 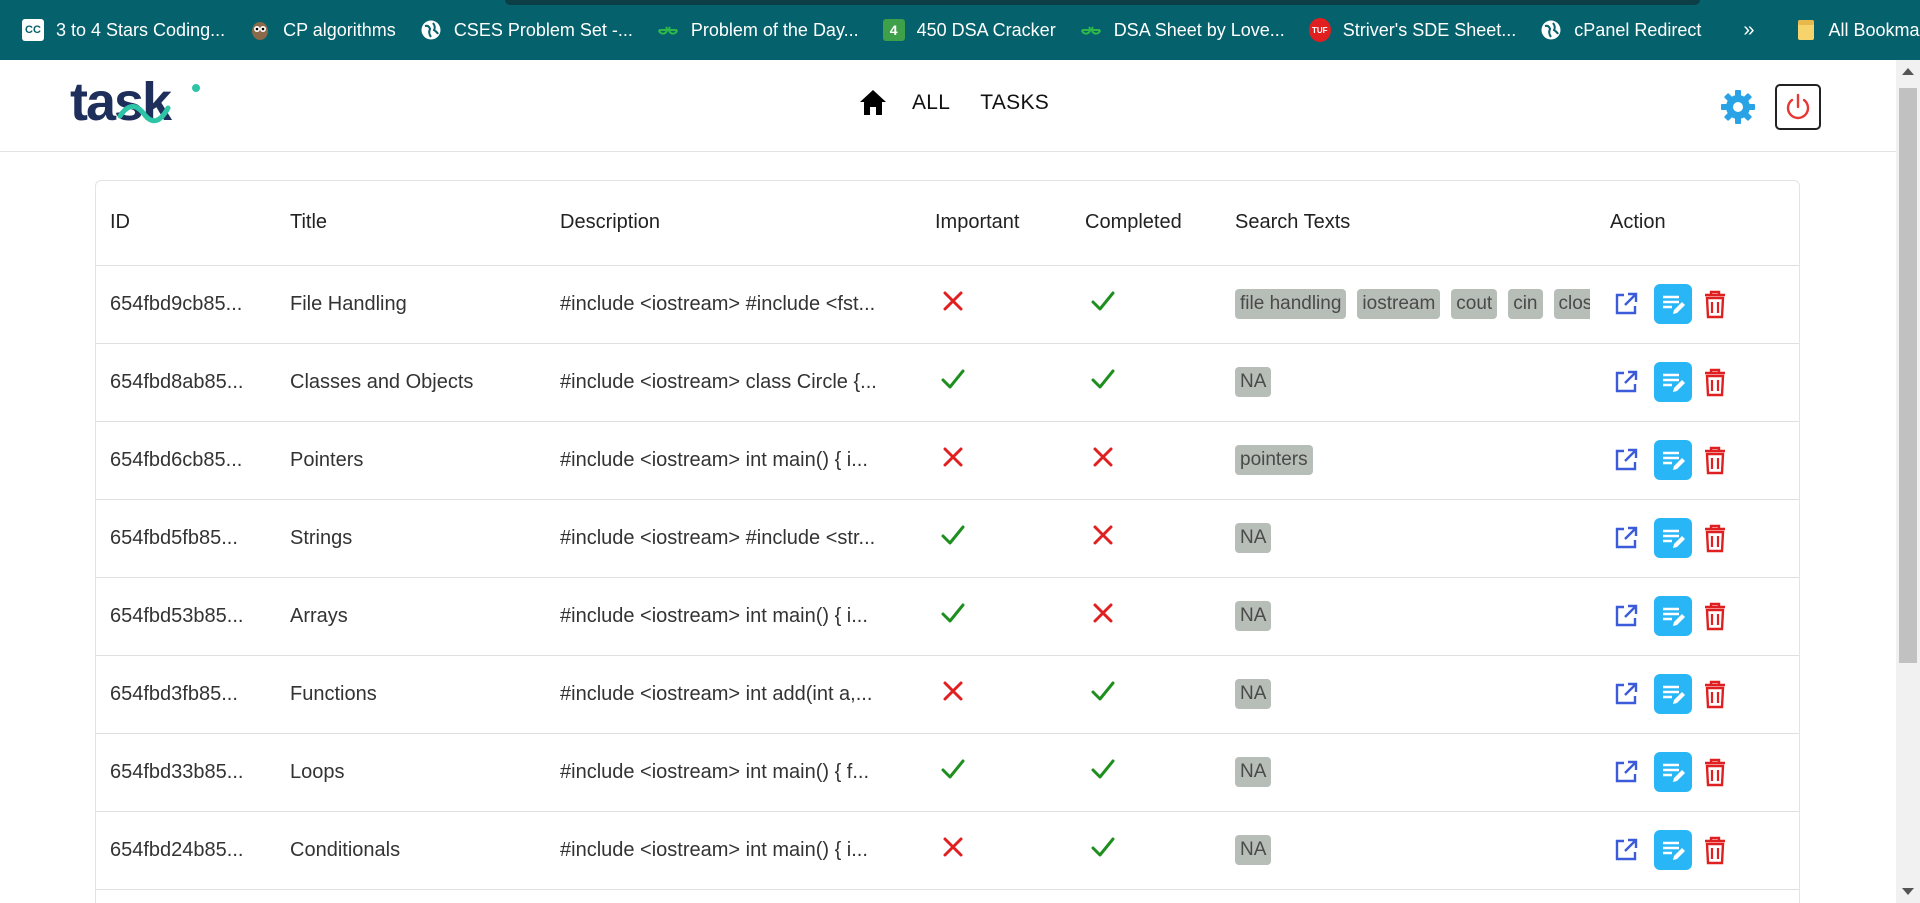 What do you see at coordinates (1874, 29) in the screenshot?
I see `all-bookmarks-label: All Bookmarks` at bounding box center [1874, 29].